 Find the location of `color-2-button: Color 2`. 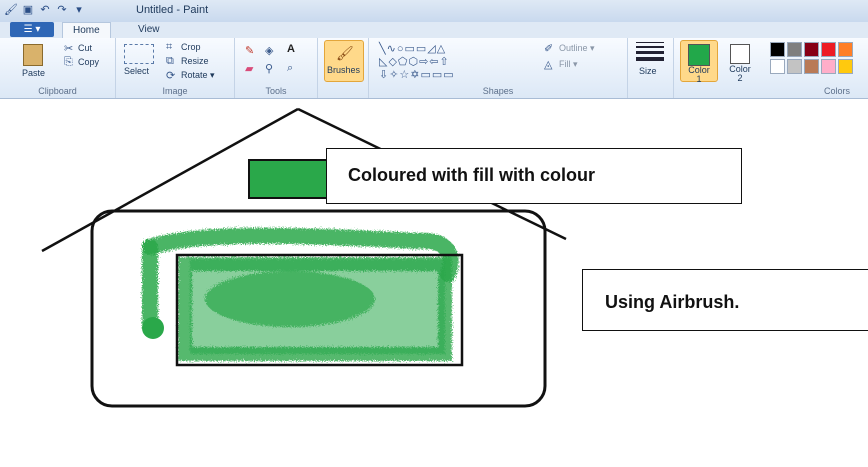

color-2-button: Color 2 is located at coordinates (740, 61).